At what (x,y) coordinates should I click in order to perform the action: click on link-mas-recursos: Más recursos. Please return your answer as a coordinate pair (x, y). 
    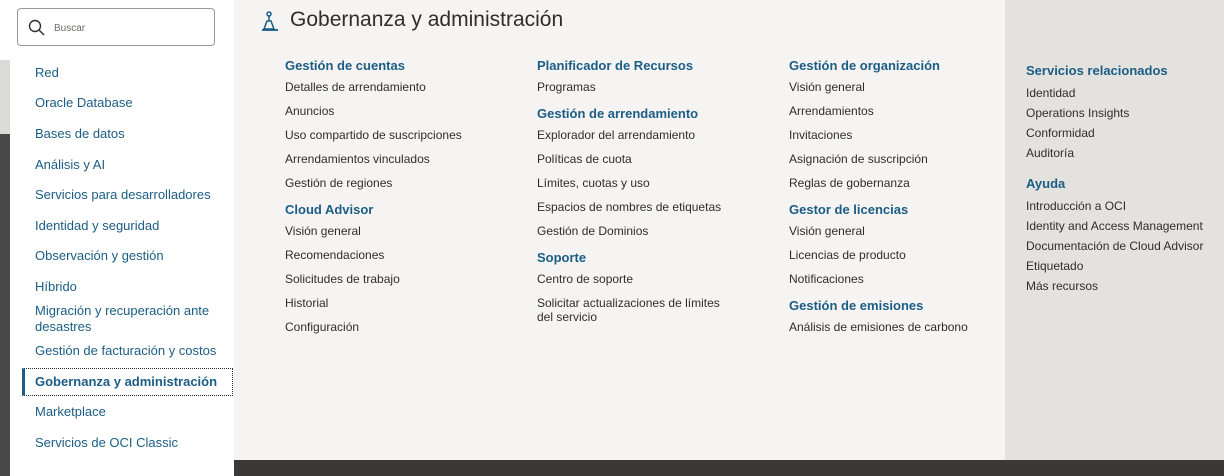
    Looking at the image, I should click on (1114, 286).